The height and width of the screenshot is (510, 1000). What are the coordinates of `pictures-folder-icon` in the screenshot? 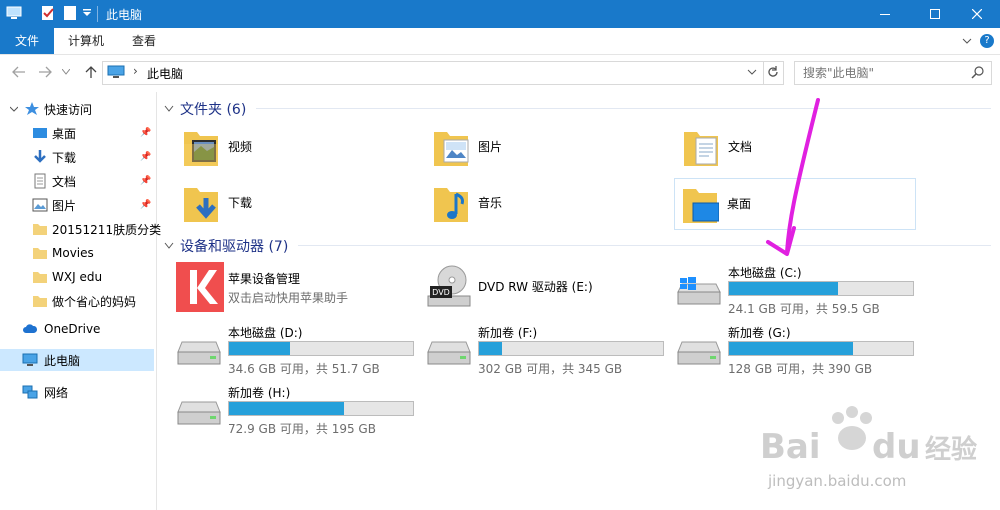 It's located at (451, 149).